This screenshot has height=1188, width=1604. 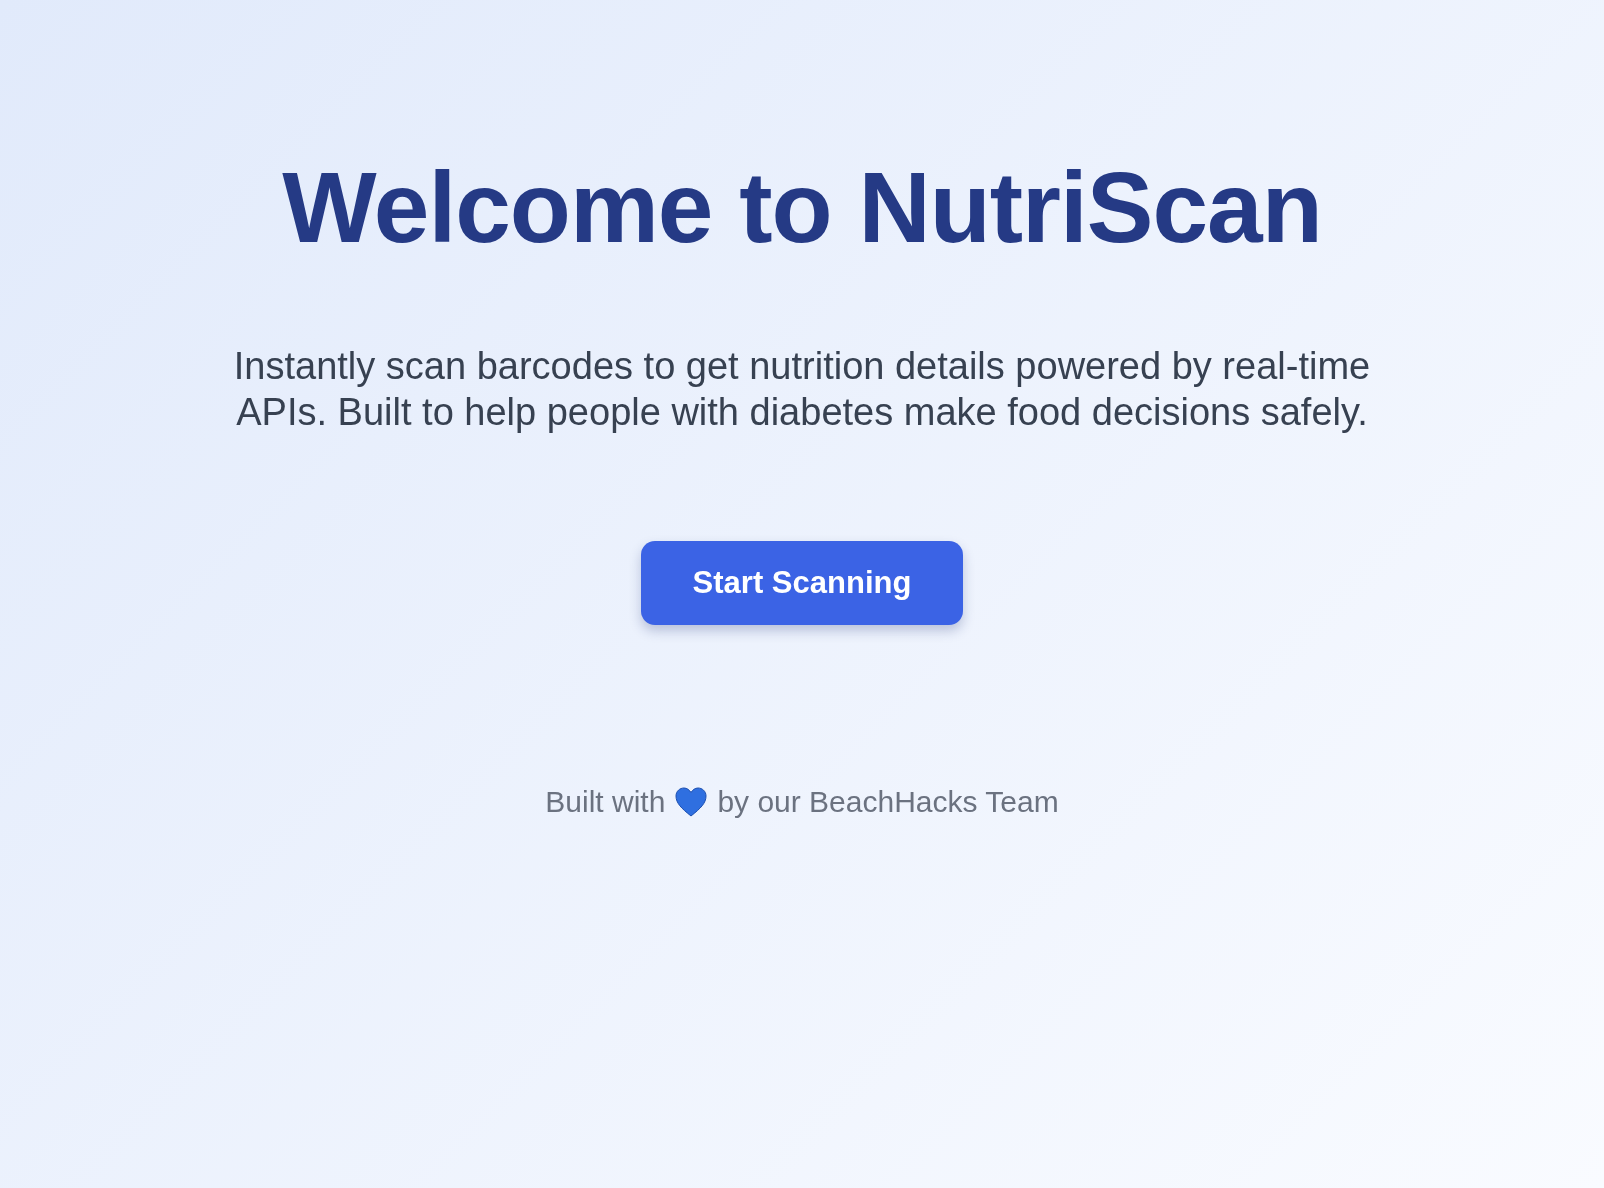 I want to click on description-text: Instantly scan barcodes to get nutrition details powered by real-time APIs. Built to help people with diabetes make food decisions safely., so click(x=802, y=389).